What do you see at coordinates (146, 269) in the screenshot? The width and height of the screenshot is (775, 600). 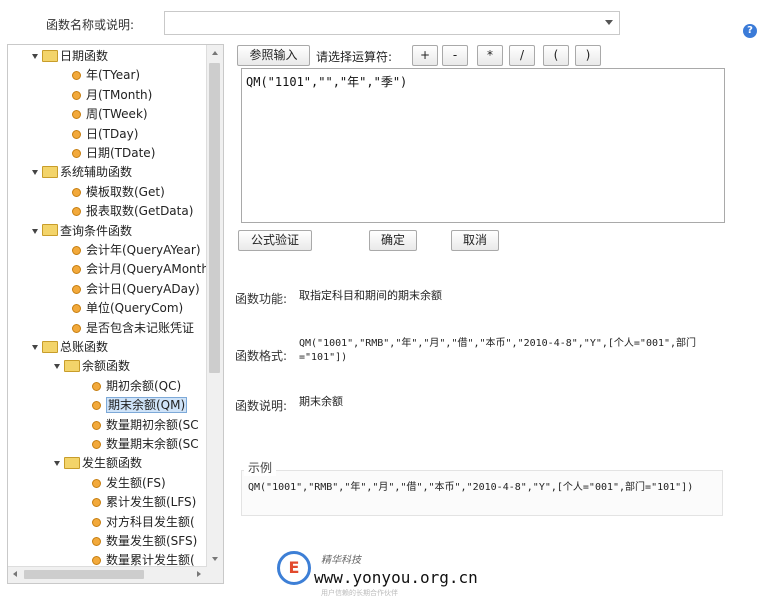 I see `tree-node-label: 会计月(QueryAMonth)` at bounding box center [146, 269].